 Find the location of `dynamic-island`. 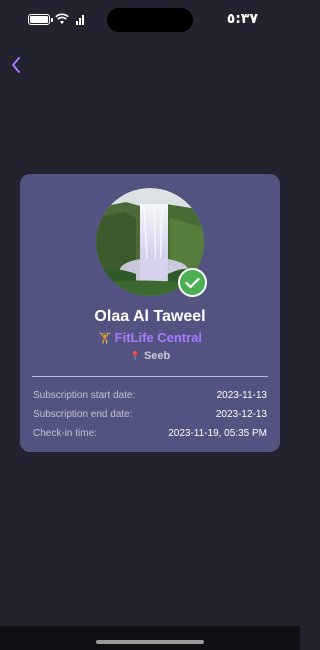

dynamic-island is located at coordinates (150, 20).